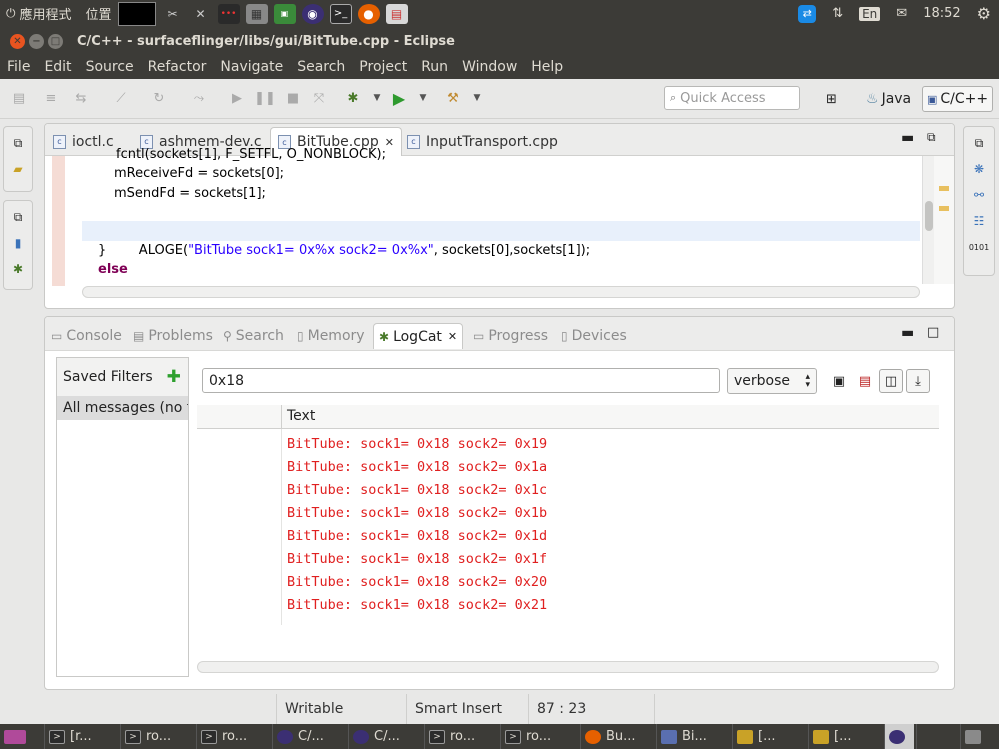 The image size is (999, 749). I want to click on add-filter-icon: ✚, so click(174, 377).